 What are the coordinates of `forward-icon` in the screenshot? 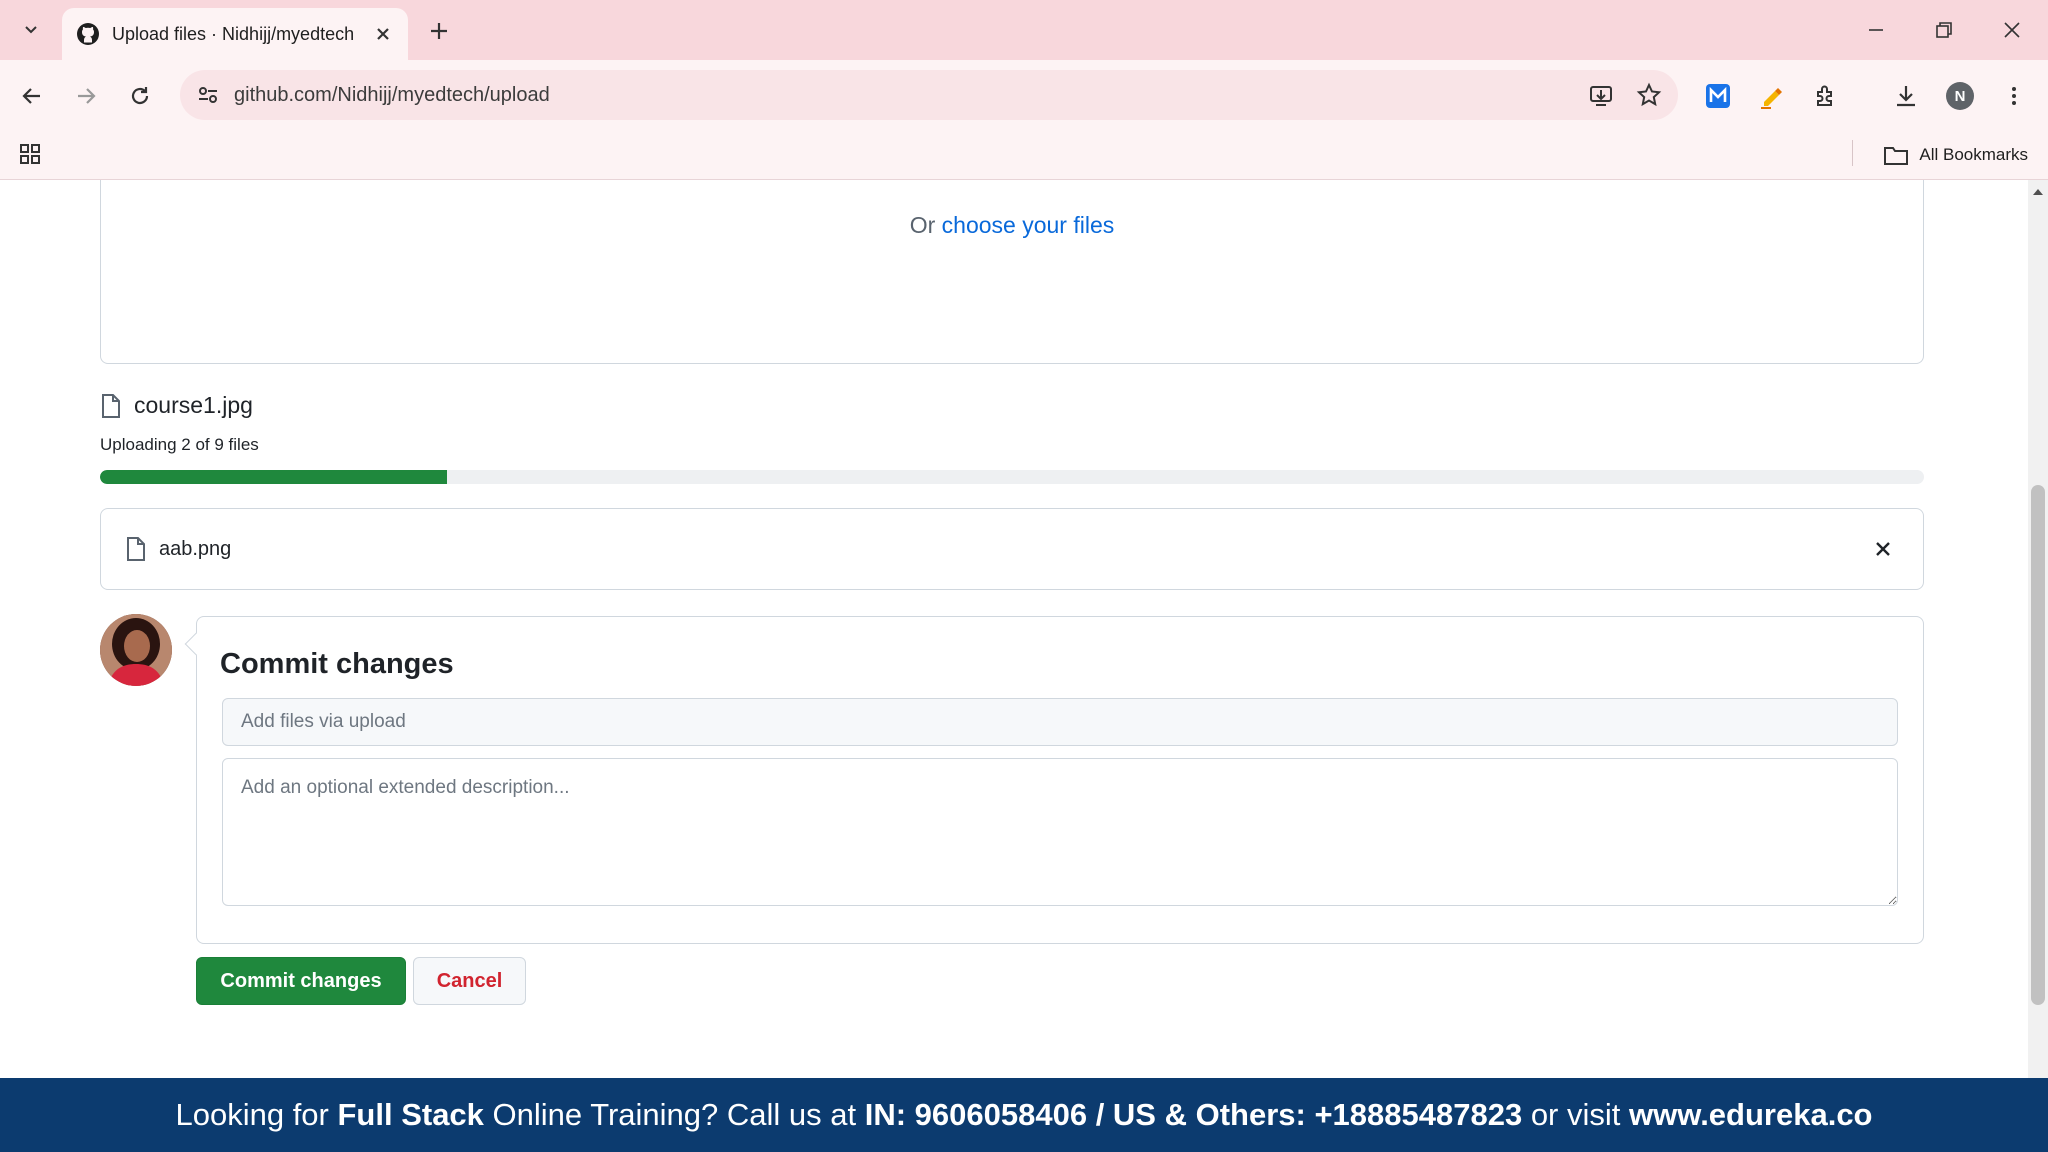 It's located at (87, 96).